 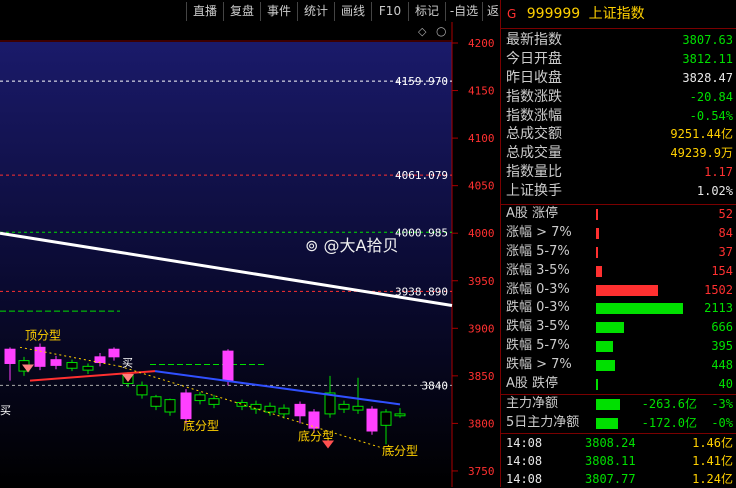 What do you see at coordinates (538, 346) in the screenshot?
I see `breadth-label: 跌幅 5-7%` at bounding box center [538, 346].